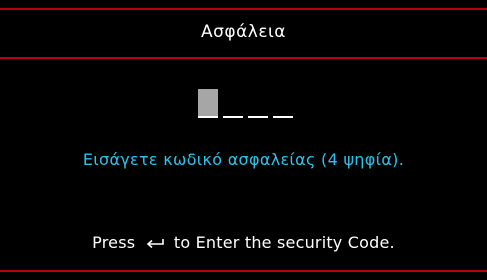  Describe the element at coordinates (243, 32) in the screenshot. I see `menu-title: Ασφάλεια` at that location.